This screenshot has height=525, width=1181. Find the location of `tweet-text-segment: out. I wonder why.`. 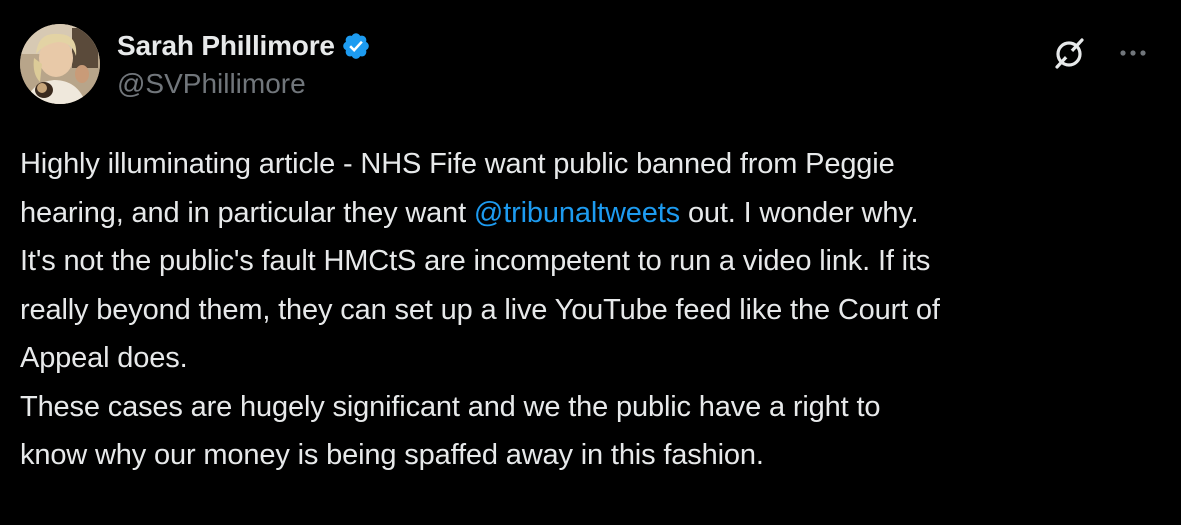

tweet-text-segment: out. I wonder why. is located at coordinates (799, 212).